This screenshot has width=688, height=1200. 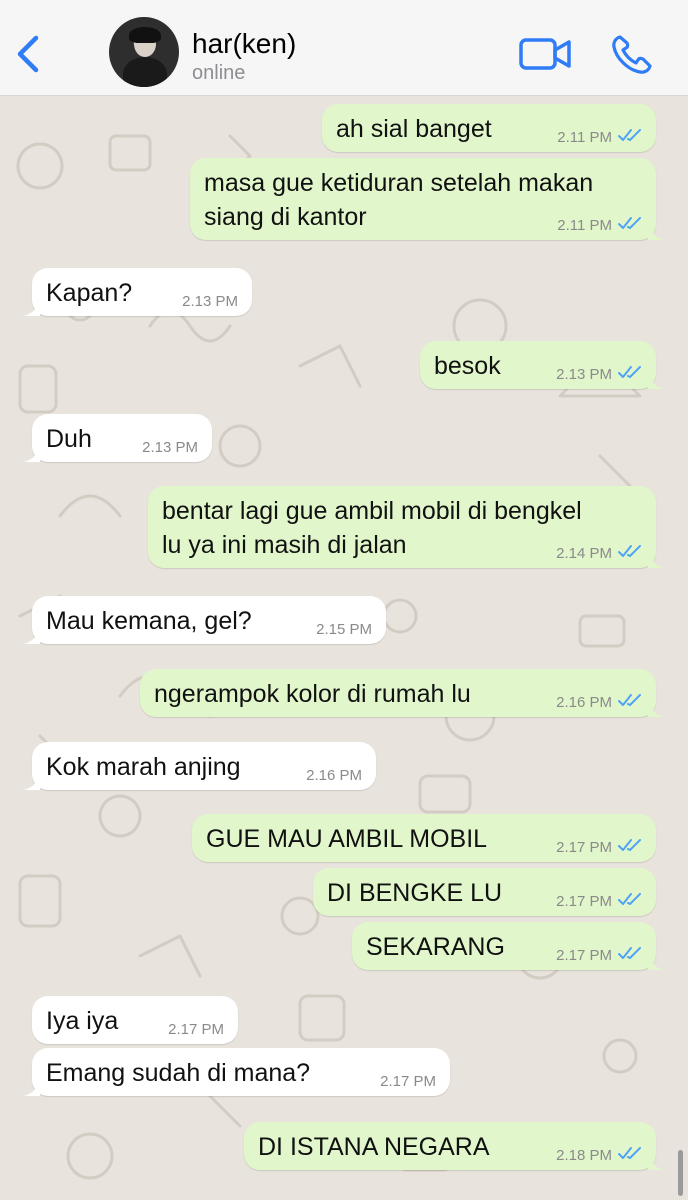 I want to click on message-text: Emang sudah di mana?, so click(x=178, y=1073).